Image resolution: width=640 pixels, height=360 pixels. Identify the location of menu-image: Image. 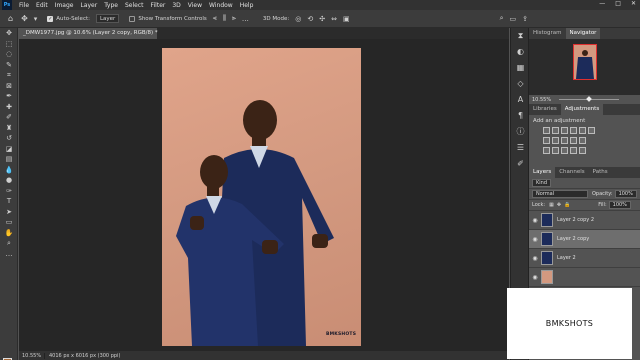
(64, 5).